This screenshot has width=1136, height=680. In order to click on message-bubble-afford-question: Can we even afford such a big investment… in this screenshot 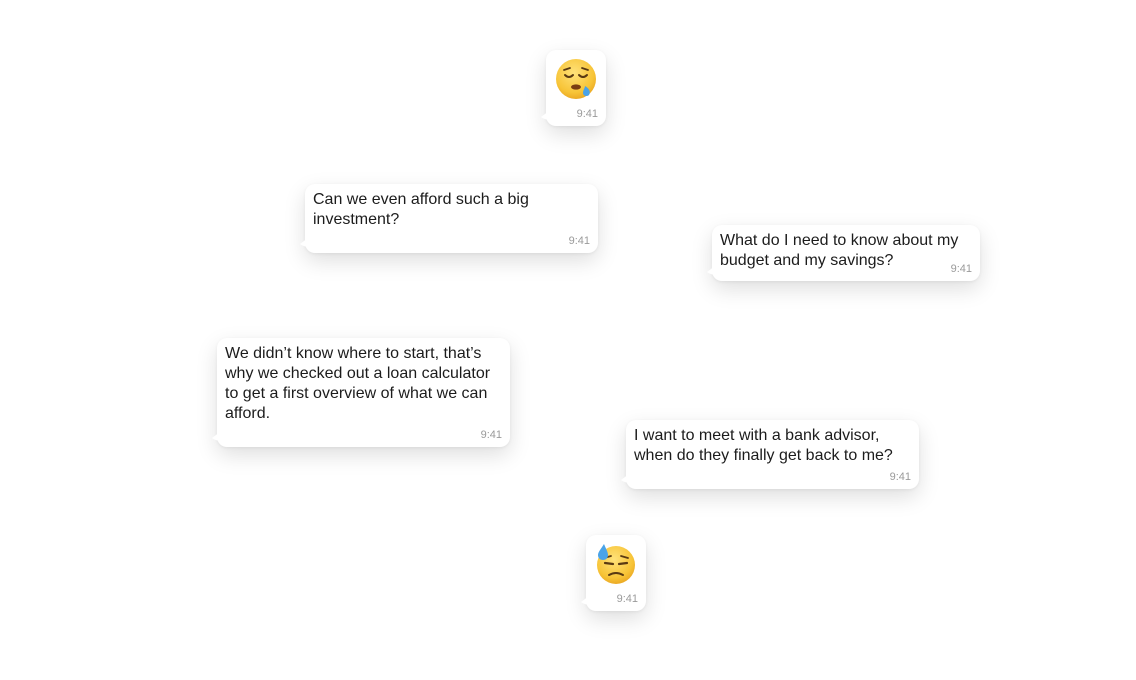, I will do `click(451, 218)`.